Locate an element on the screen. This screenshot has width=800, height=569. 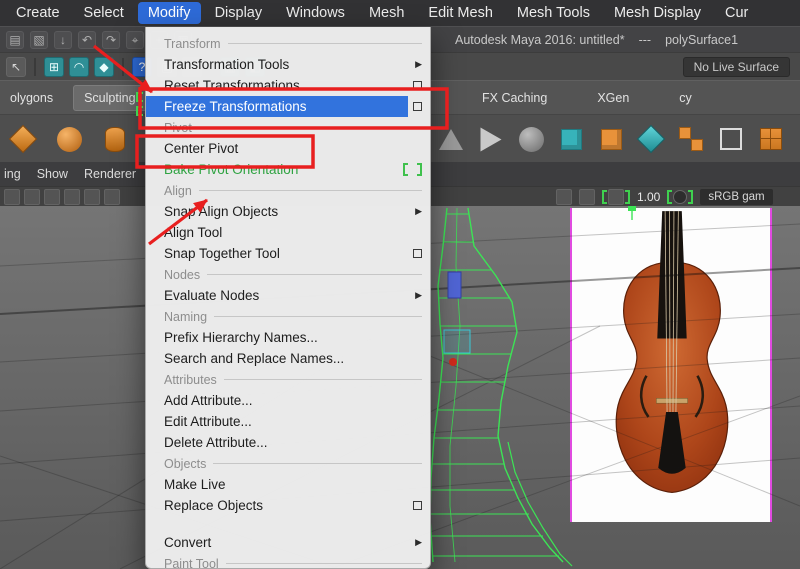
shelf-tab-fx-caching: FX Caching is located at coordinates (514, 98).